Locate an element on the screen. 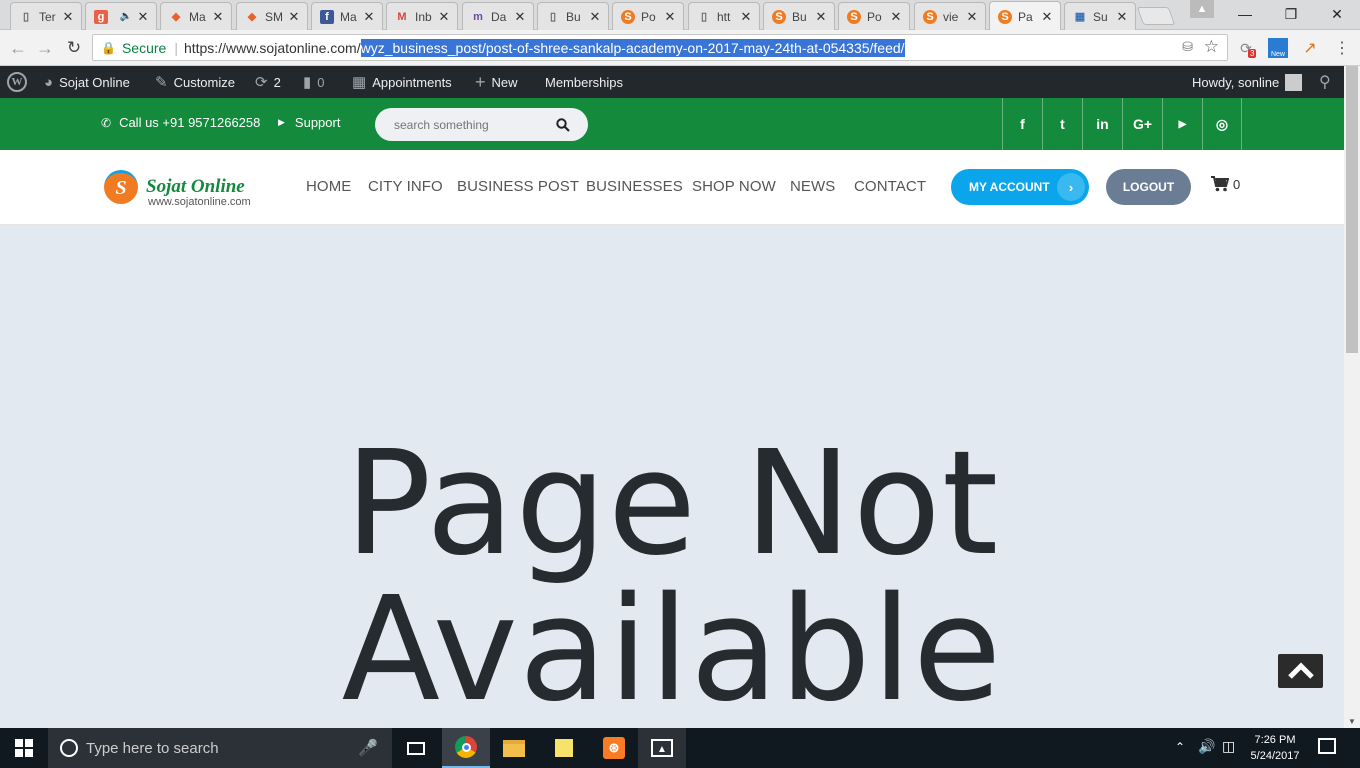 The image size is (1360, 768). browser-tab: ▯ htt ✕ is located at coordinates (724, 16).